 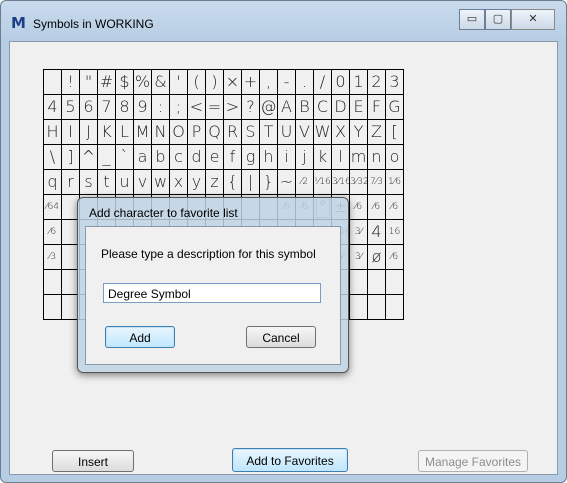 What do you see at coordinates (143, 82) in the screenshot?
I see `symbol-cell: %` at bounding box center [143, 82].